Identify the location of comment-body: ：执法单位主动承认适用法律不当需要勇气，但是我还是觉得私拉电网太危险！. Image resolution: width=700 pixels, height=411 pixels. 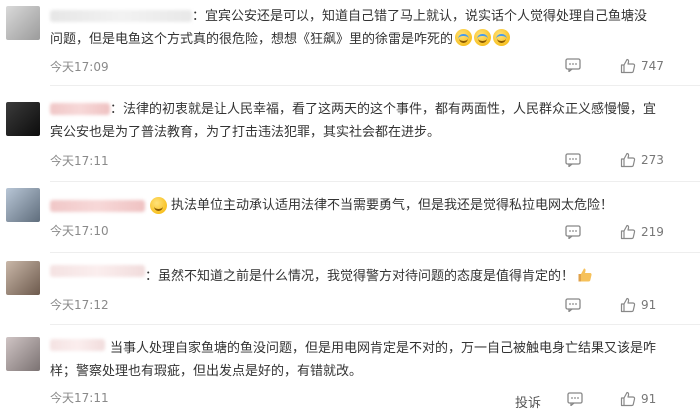
(386, 205).